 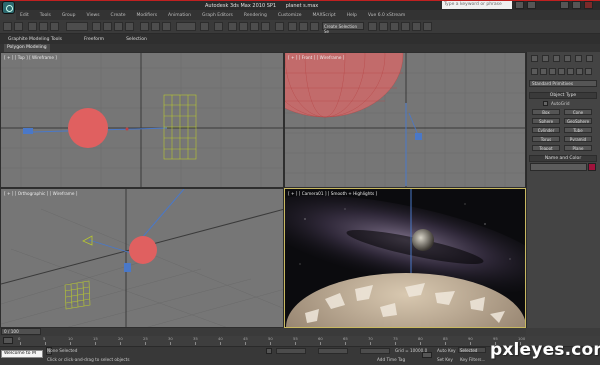 I want to click on systems-icon, so click(x=588, y=71).